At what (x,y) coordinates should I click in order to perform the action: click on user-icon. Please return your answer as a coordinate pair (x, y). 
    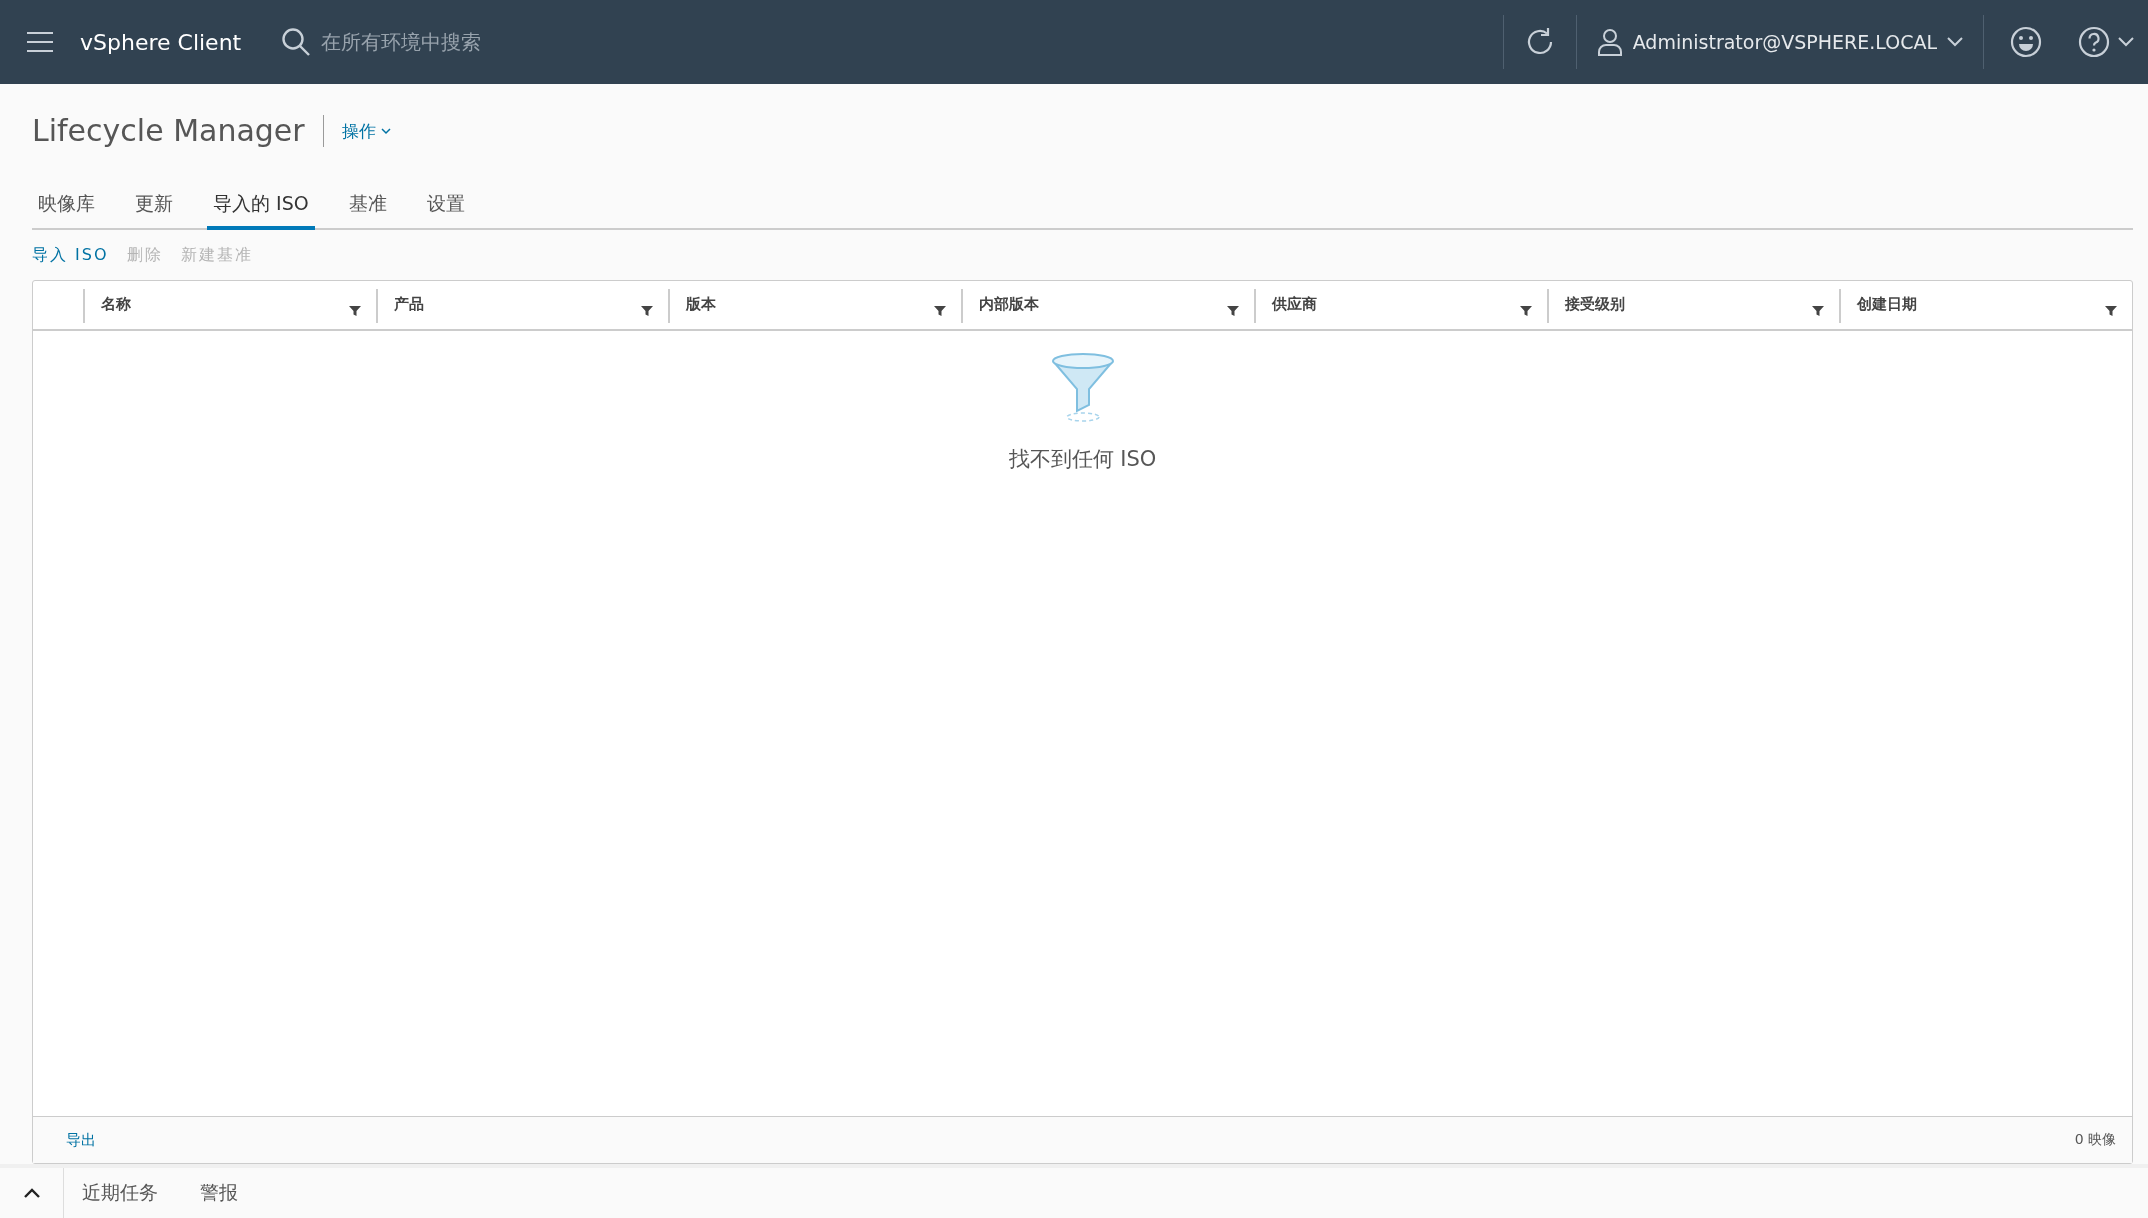
    Looking at the image, I should click on (1609, 42).